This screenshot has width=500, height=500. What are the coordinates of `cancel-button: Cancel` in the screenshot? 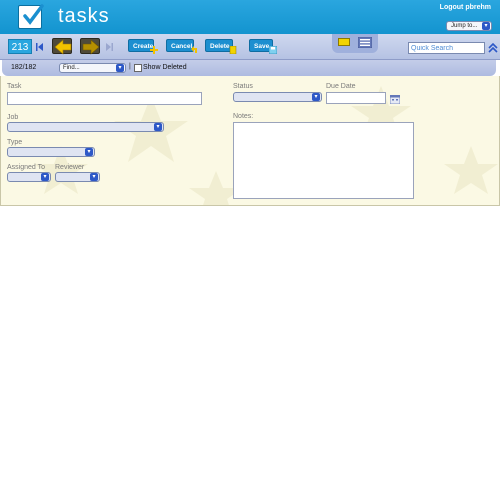 It's located at (181, 46).